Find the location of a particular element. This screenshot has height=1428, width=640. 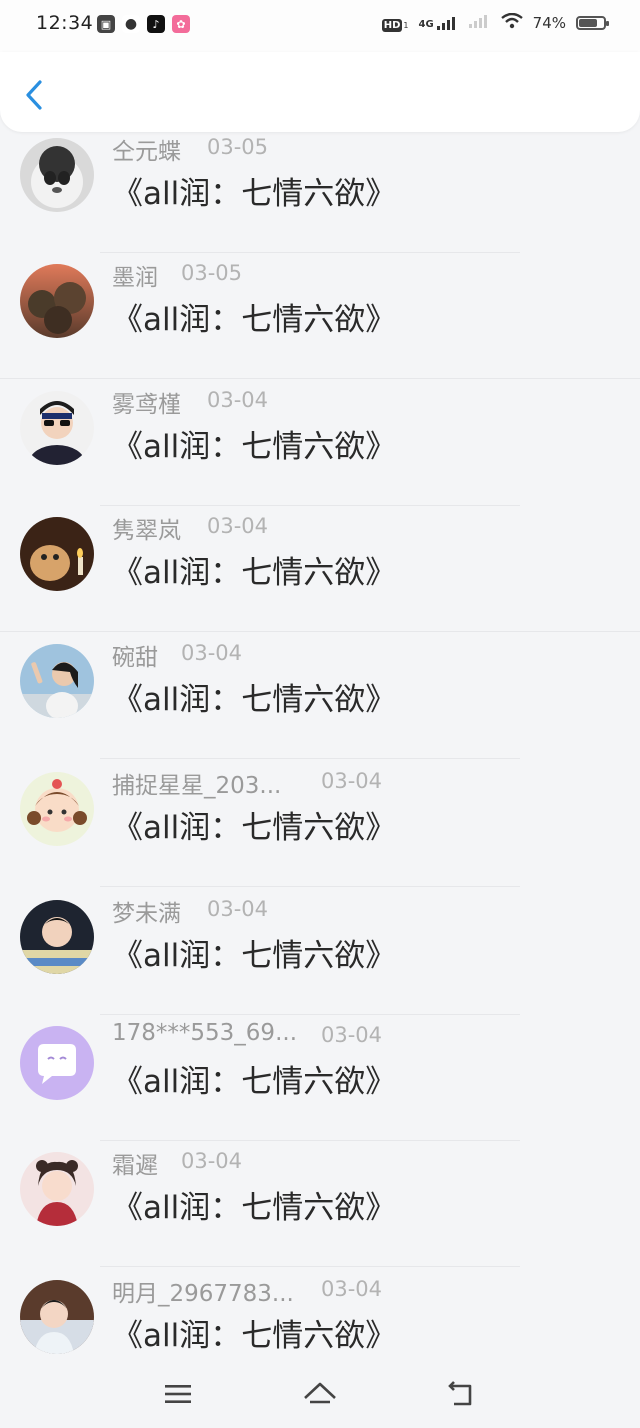

top-nav-bar is located at coordinates (320, 92).